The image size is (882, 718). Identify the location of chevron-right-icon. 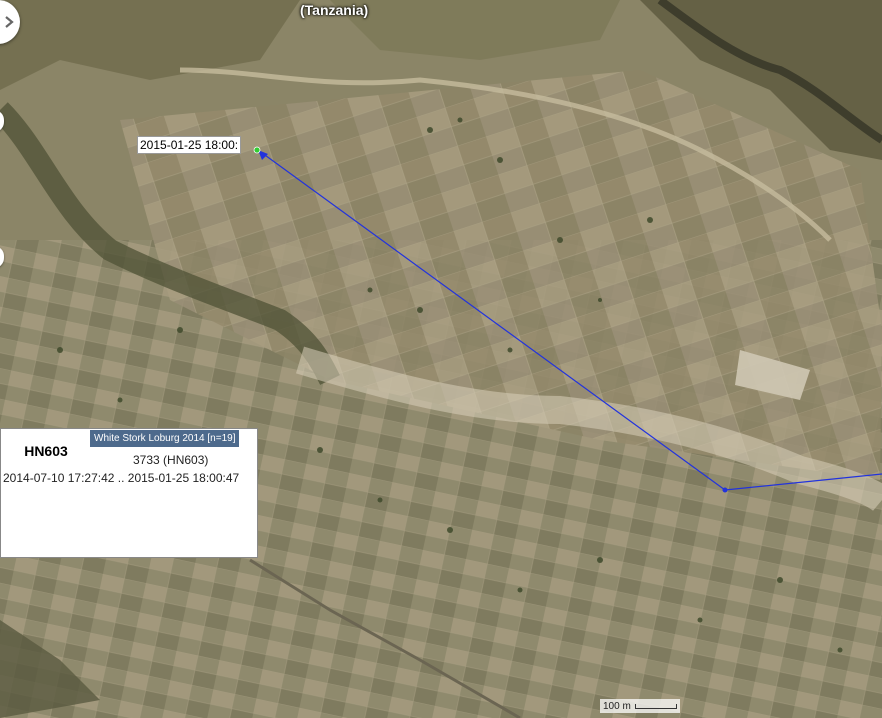
(9, 22).